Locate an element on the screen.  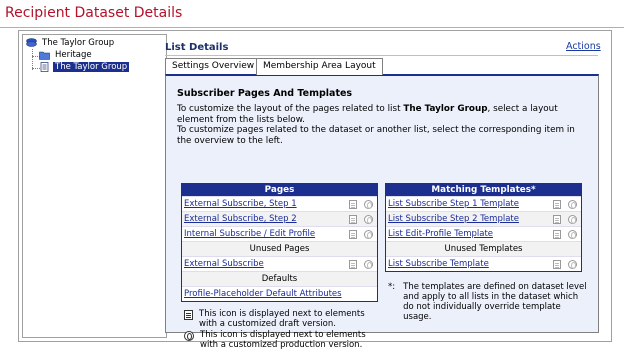
page-link: External Subscribe, Step 1 is located at coordinates (239, 204).